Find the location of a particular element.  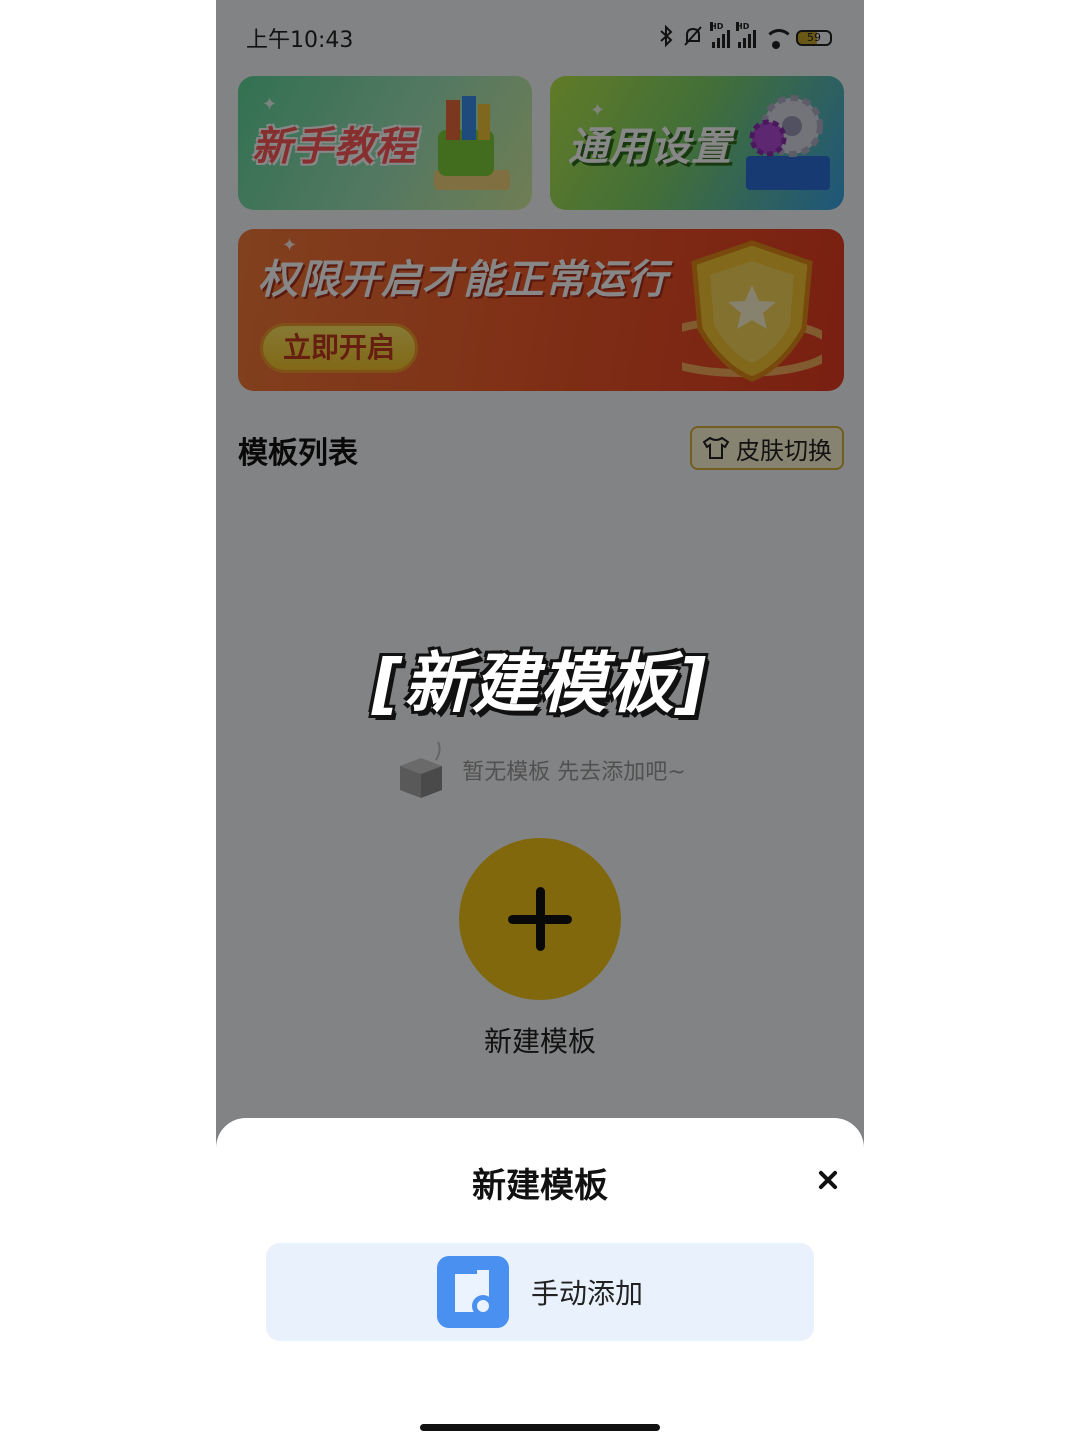

home-indicator is located at coordinates (540, 1427).